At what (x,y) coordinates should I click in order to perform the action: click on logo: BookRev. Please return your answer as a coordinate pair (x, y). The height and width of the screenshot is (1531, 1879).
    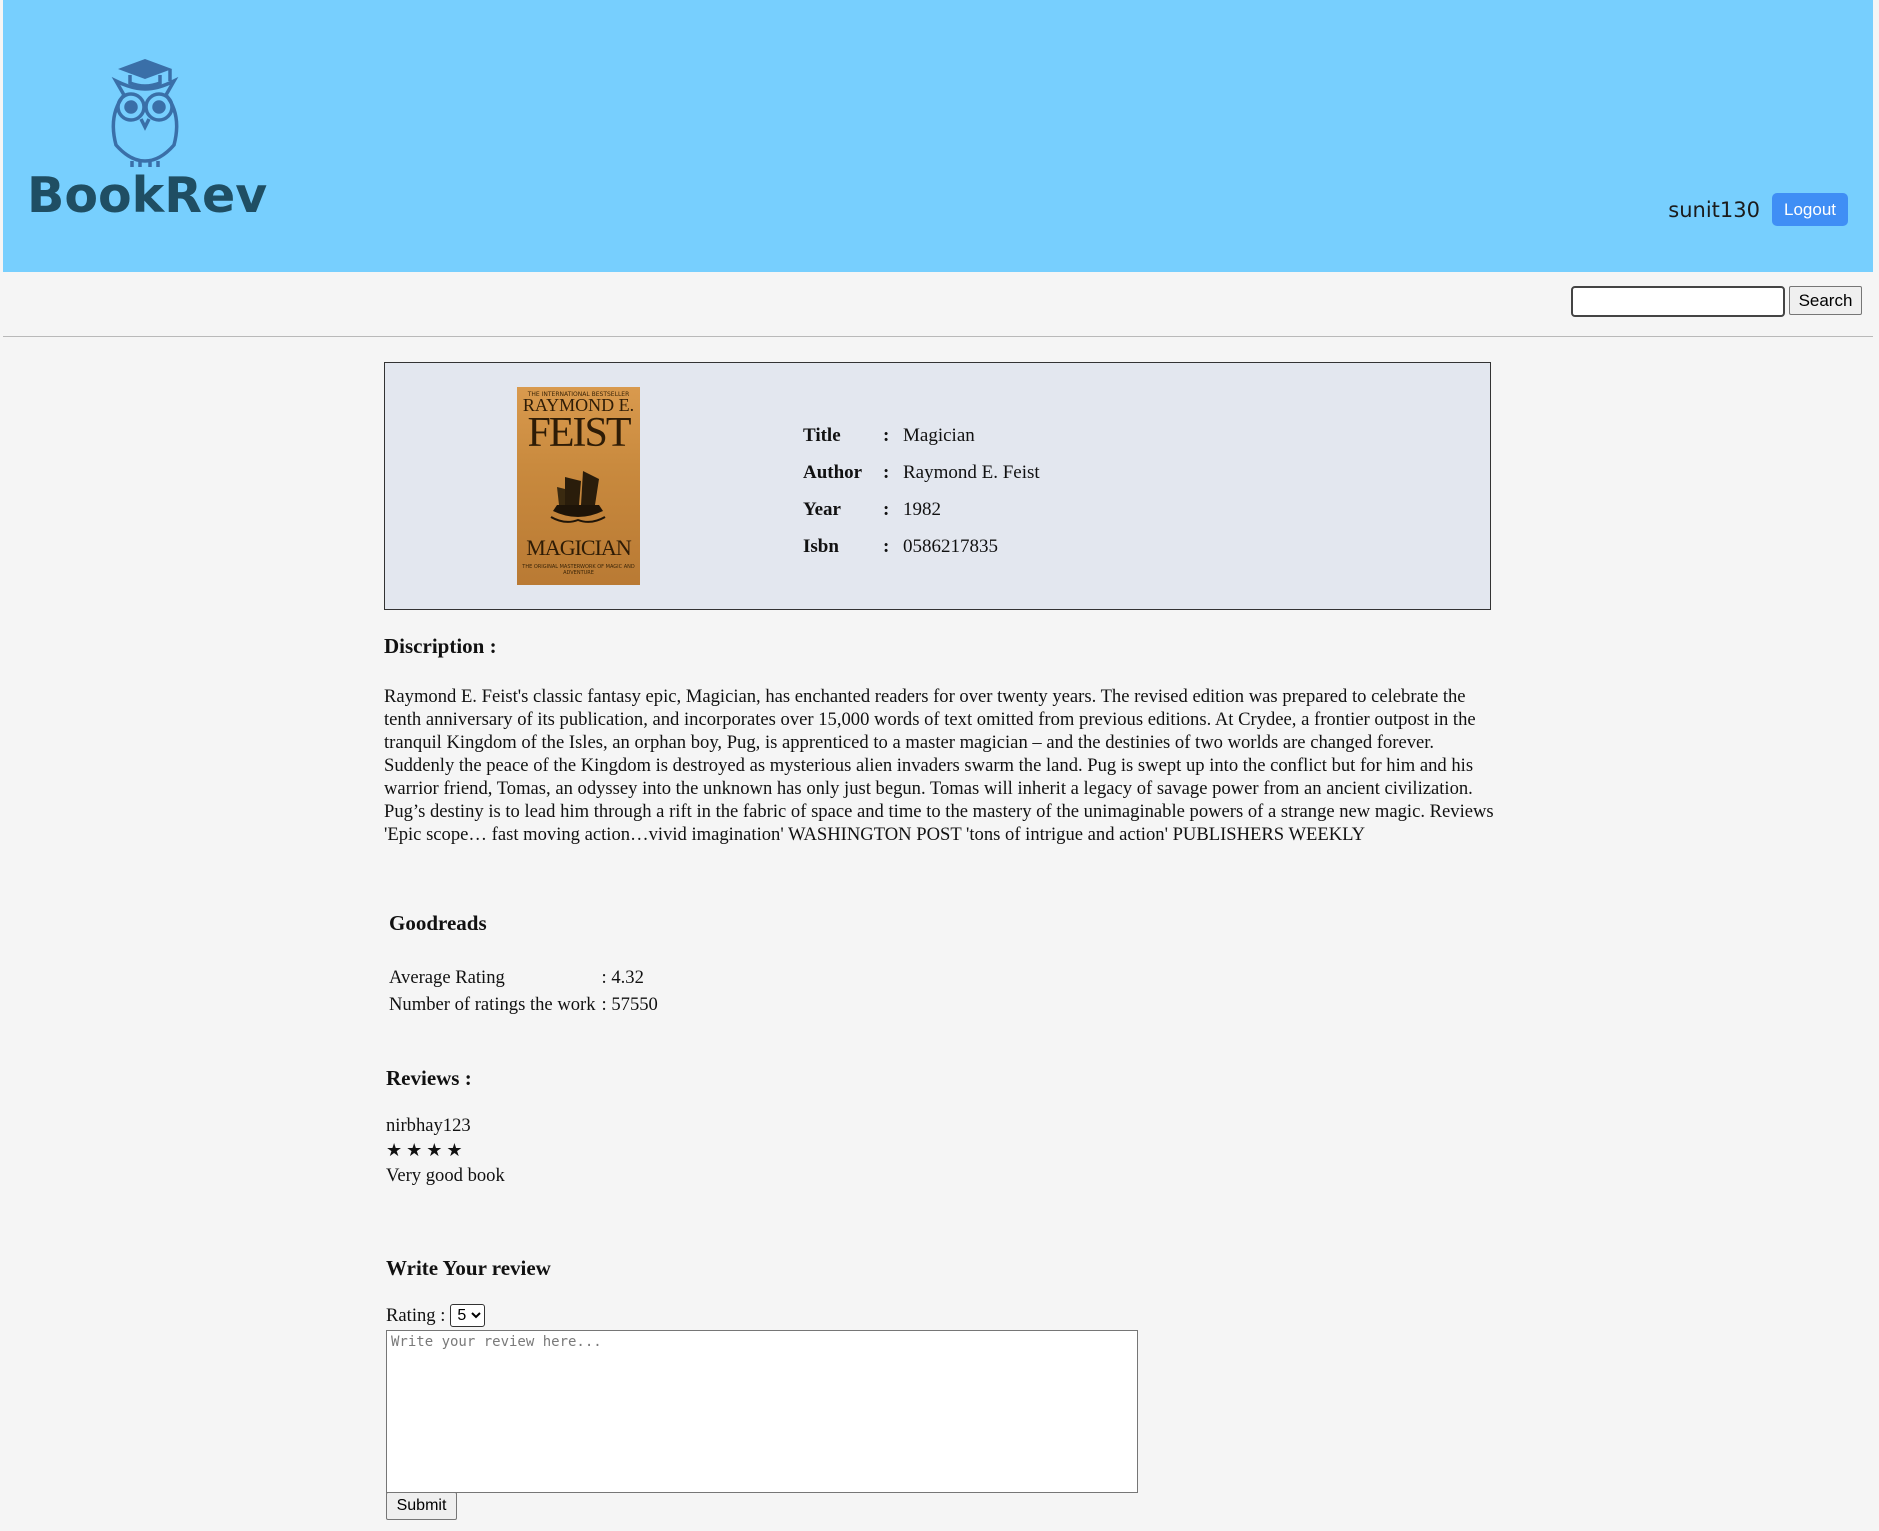
    Looking at the image, I should click on (146, 140).